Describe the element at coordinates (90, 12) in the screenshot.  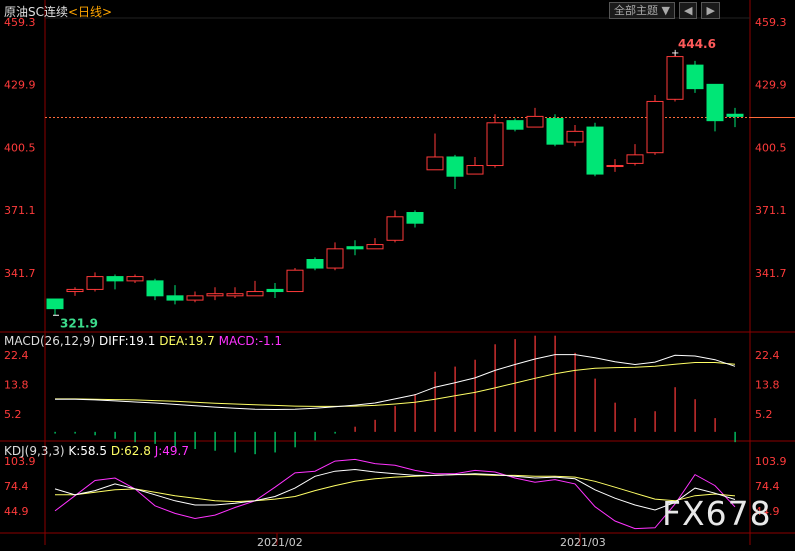
I see `period-label: <日线>` at that location.